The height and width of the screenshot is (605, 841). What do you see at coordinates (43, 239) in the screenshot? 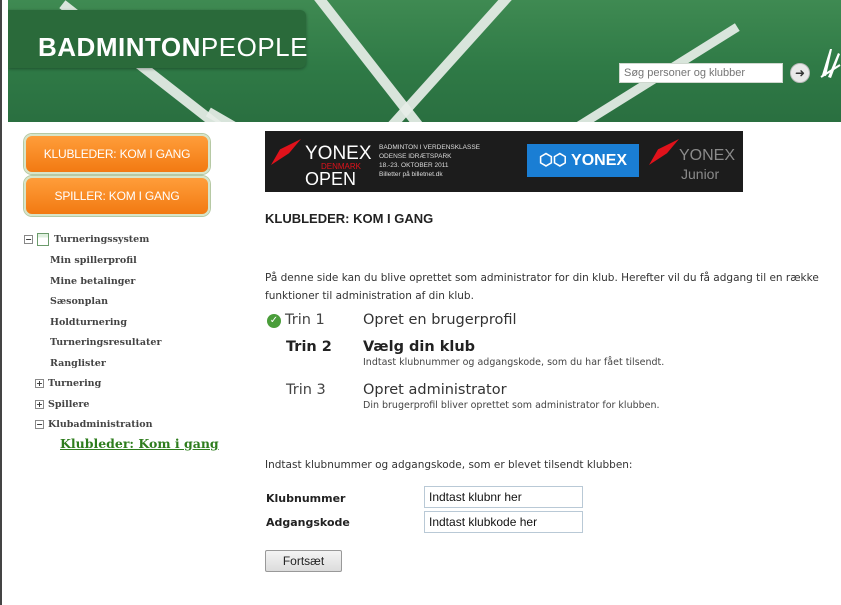
I see `document-icon` at bounding box center [43, 239].